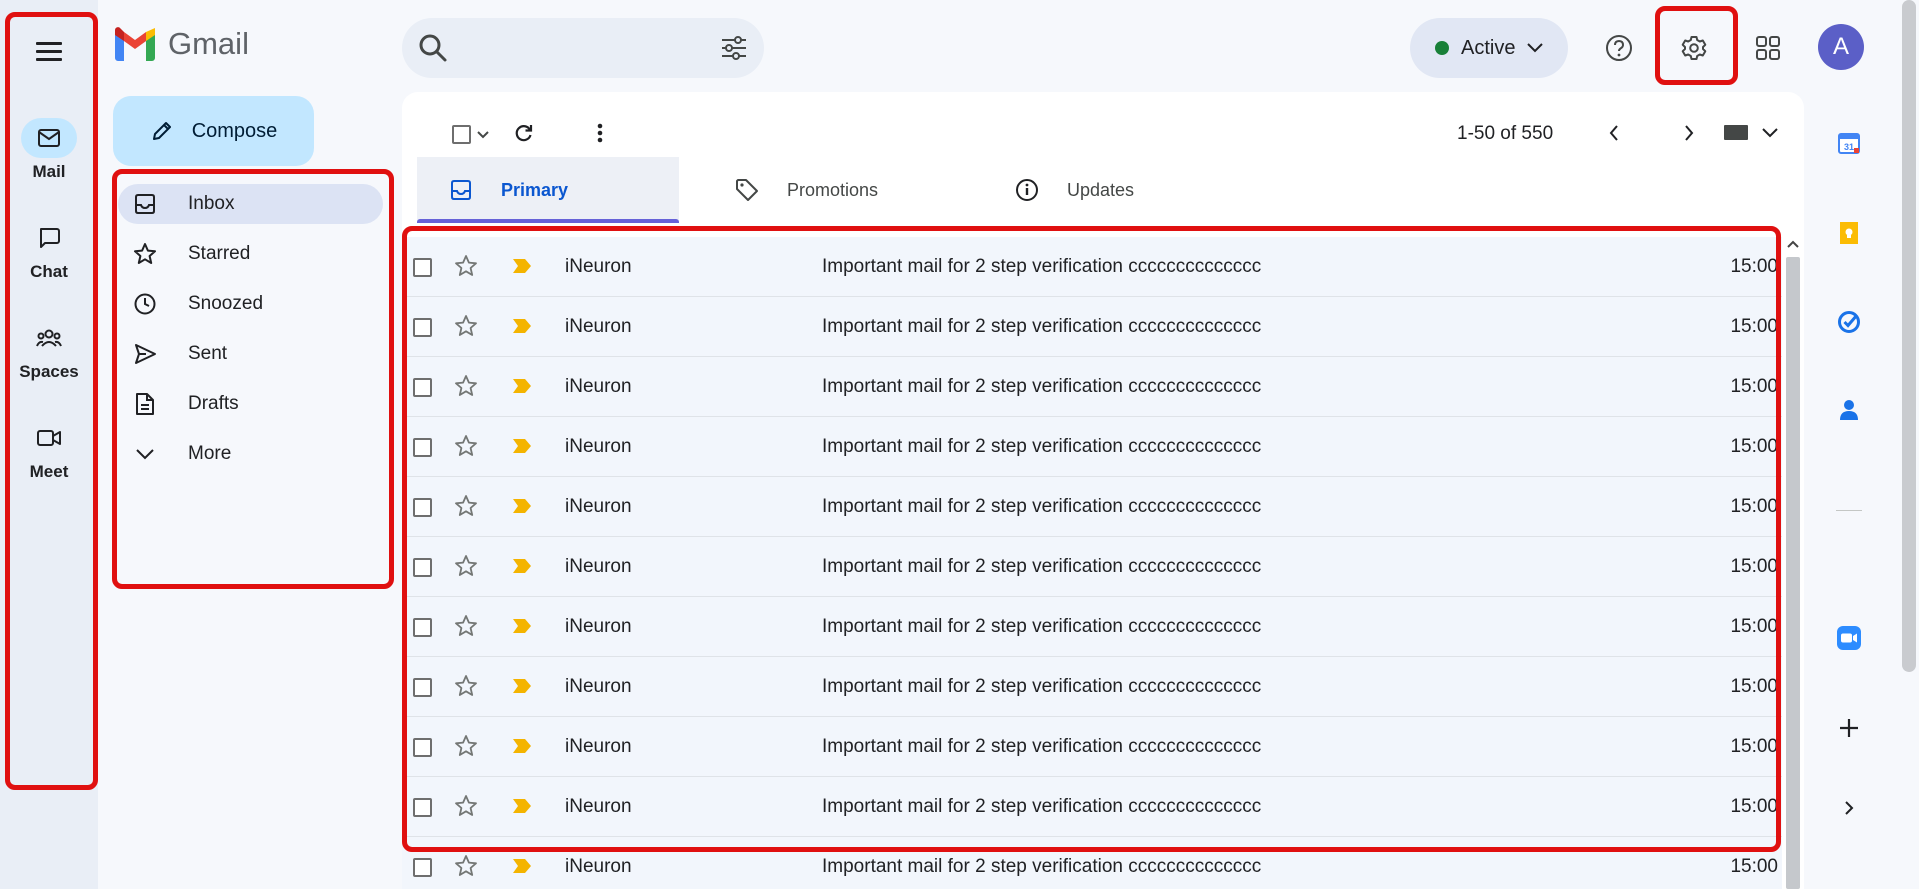 Image resolution: width=1919 pixels, height=889 pixels. Describe the element at coordinates (1751, 132) in the screenshot. I see `density-toggle` at that location.